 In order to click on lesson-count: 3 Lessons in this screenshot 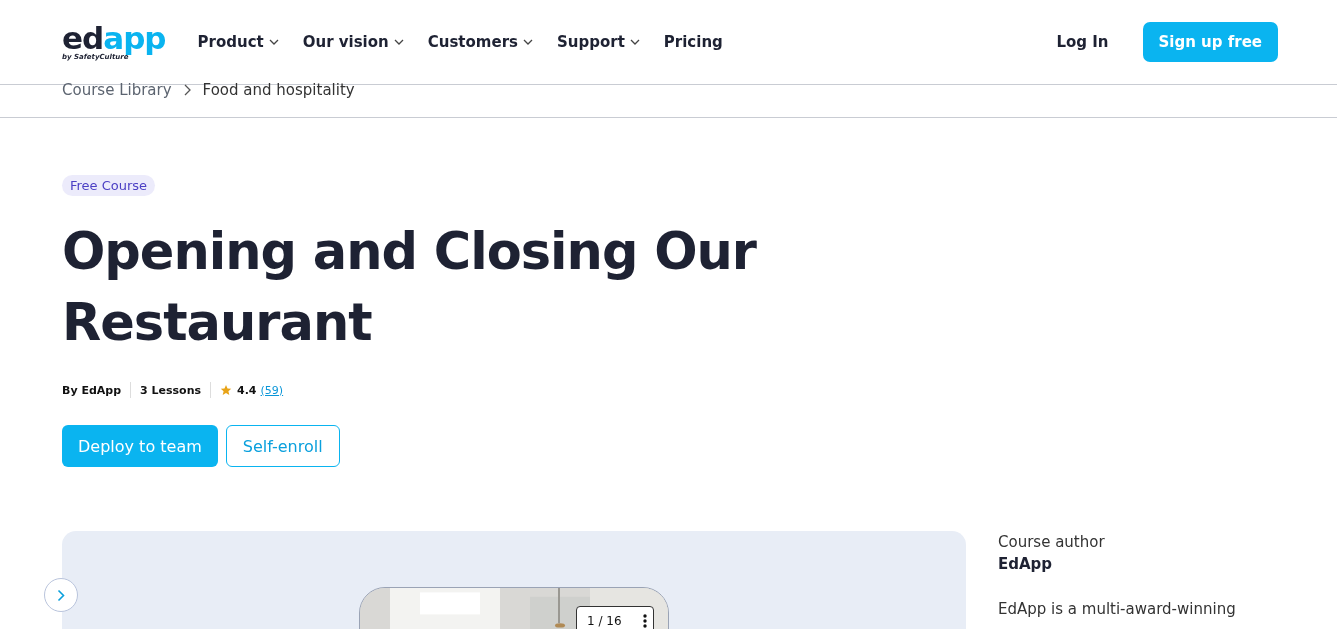, I will do `click(171, 390)`.